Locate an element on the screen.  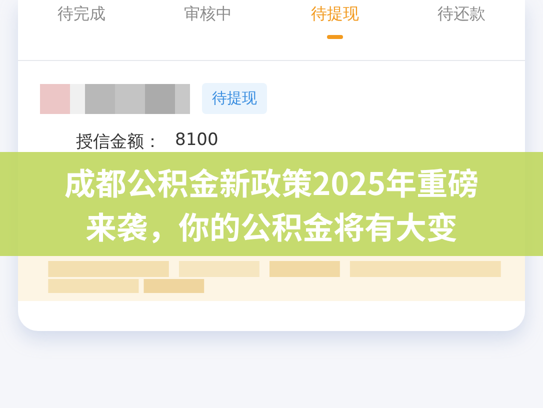
credit-value: 8100 is located at coordinates (196, 141).